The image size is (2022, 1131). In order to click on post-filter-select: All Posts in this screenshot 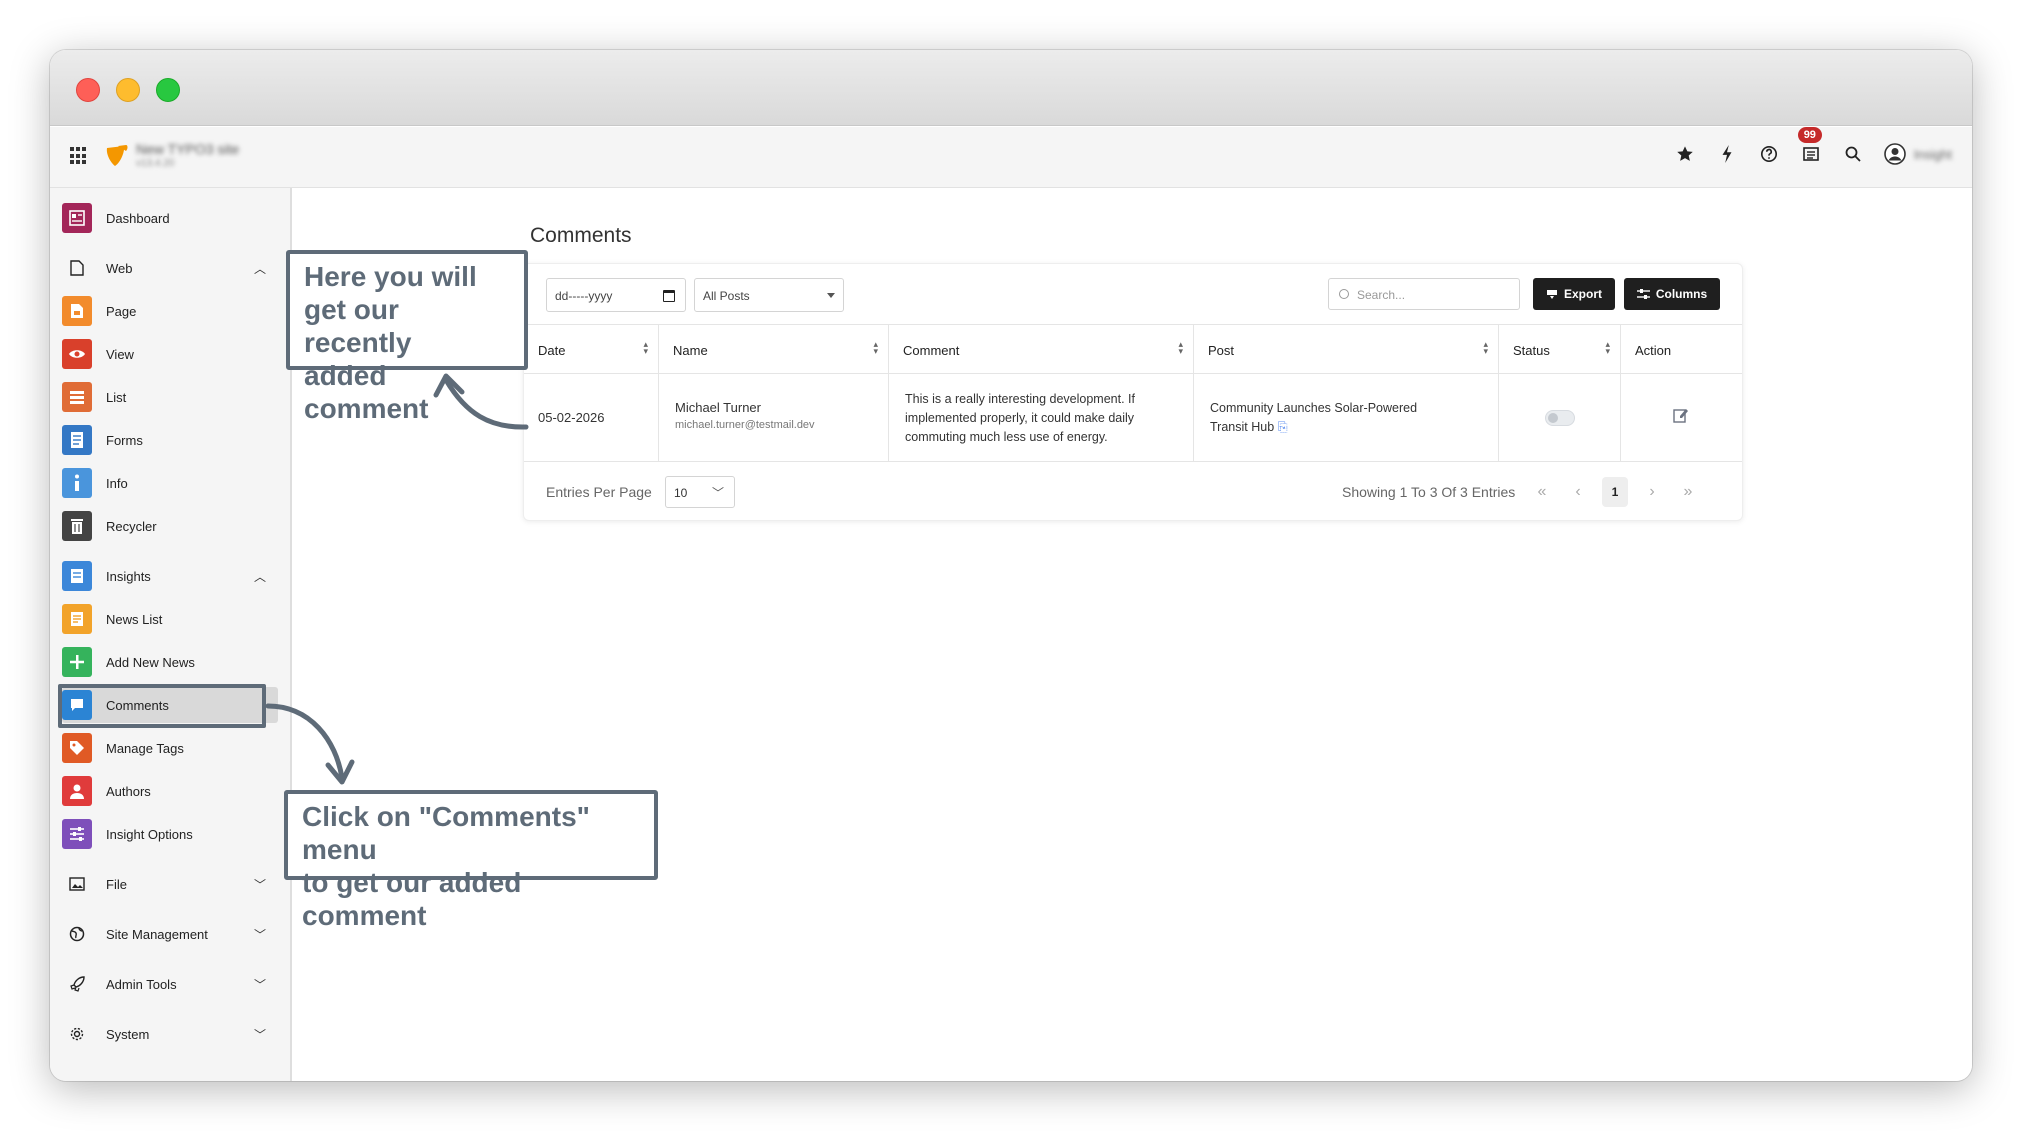, I will do `click(769, 295)`.